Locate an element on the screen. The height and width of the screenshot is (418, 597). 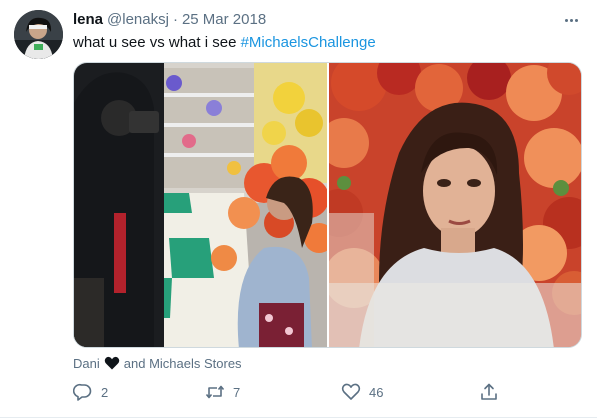
heart-outline-icon is located at coordinates (351, 391).